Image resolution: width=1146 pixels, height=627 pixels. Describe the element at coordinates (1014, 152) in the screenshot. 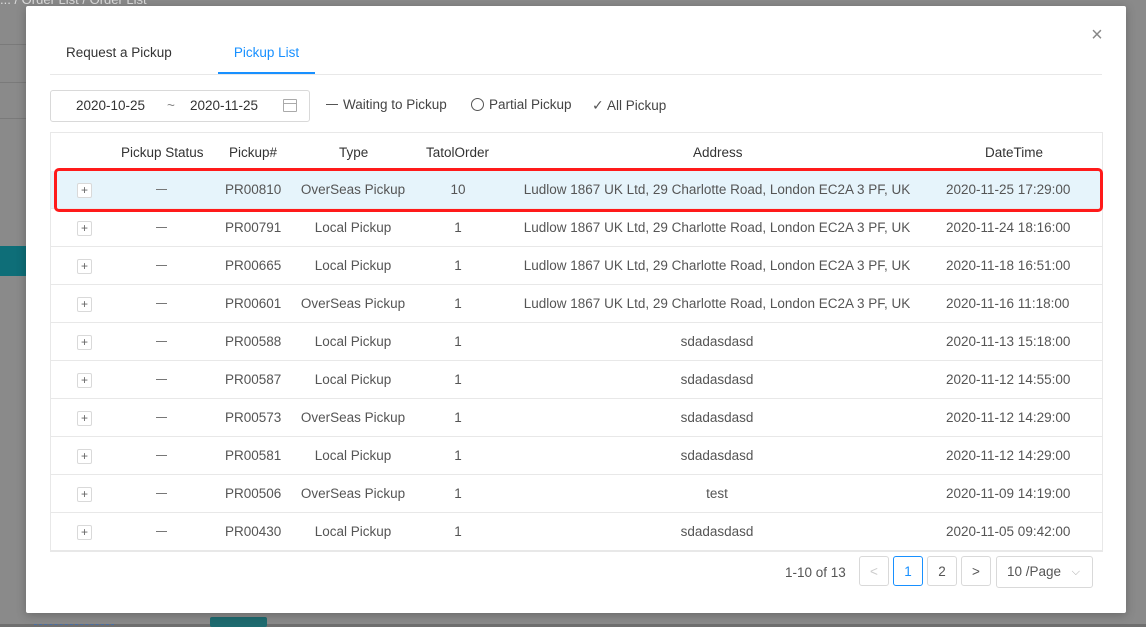

I see `header-datetime: DateTime` at that location.